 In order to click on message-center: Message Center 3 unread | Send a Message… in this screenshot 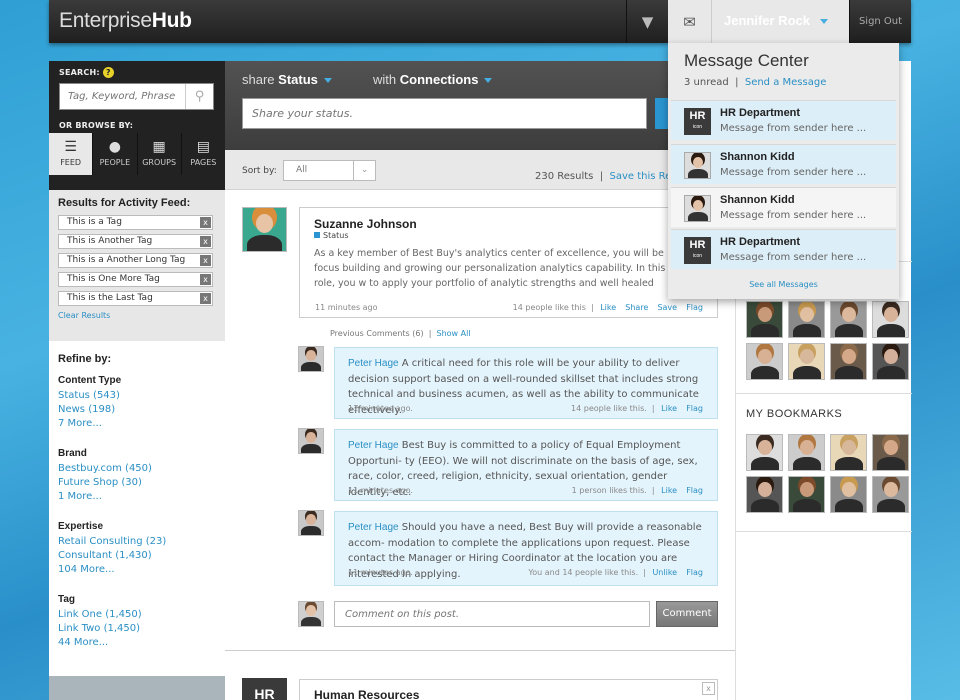, I will do `click(783, 171)`.